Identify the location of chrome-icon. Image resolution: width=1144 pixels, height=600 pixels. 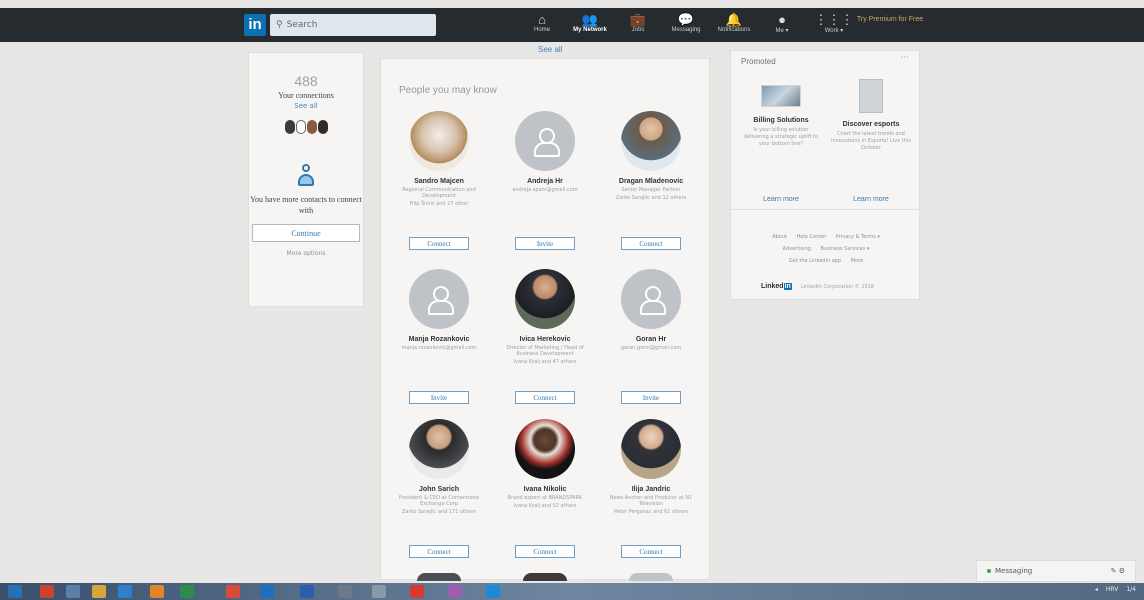
(233, 591).